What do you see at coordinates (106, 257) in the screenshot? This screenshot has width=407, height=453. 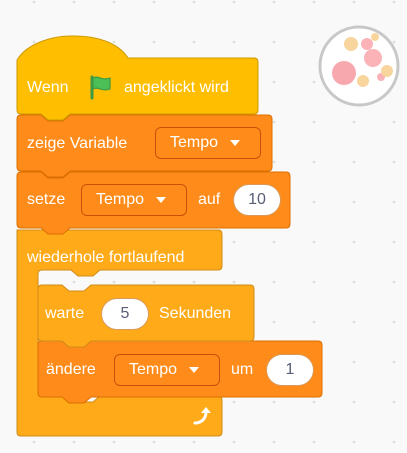 I see `forever-block-label: wiederhole fortlaufend` at bounding box center [106, 257].